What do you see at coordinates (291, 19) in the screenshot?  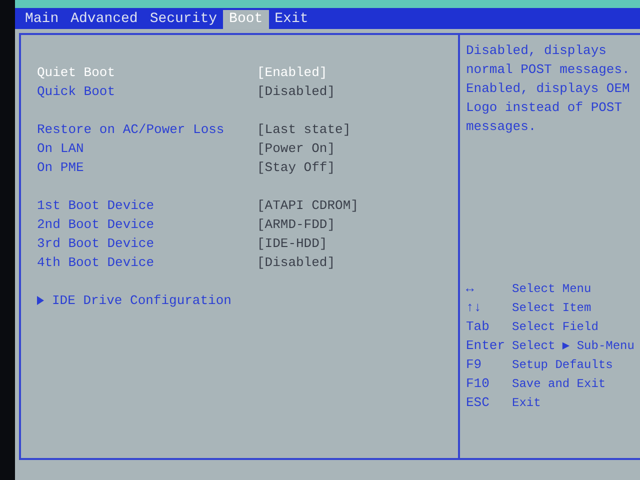 I see `menu-tab: Exit` at bounding box center [291, 19].